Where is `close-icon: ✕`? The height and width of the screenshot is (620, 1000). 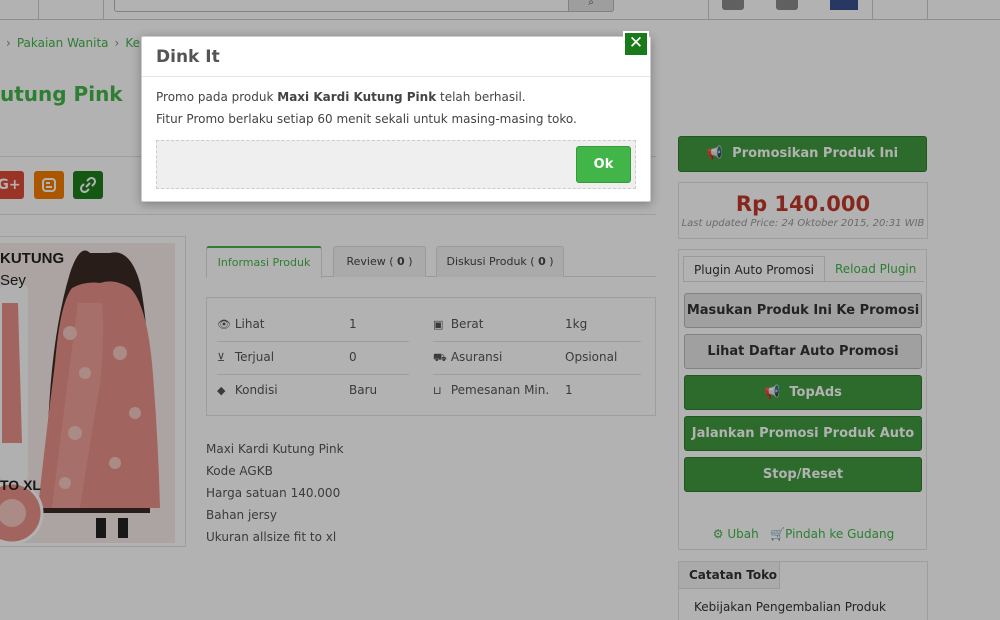
close-icon: ✕ is located at coordinates (636, 43).